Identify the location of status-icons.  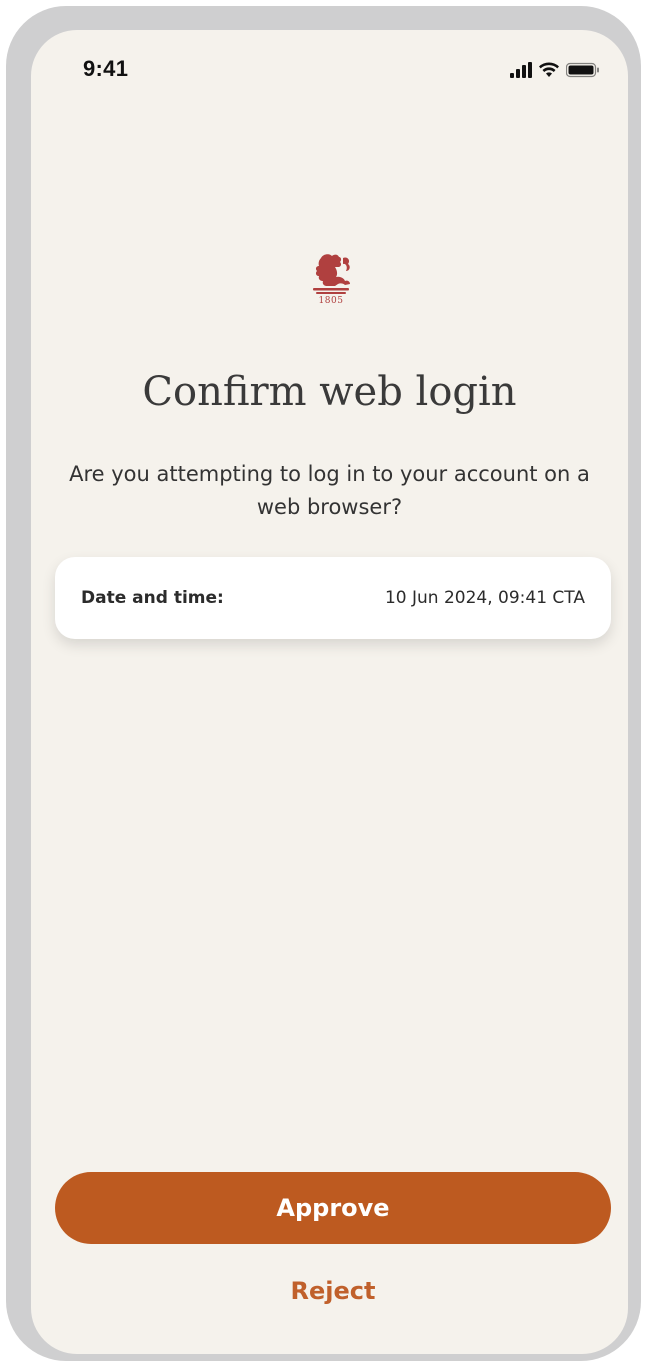
(555, 70).